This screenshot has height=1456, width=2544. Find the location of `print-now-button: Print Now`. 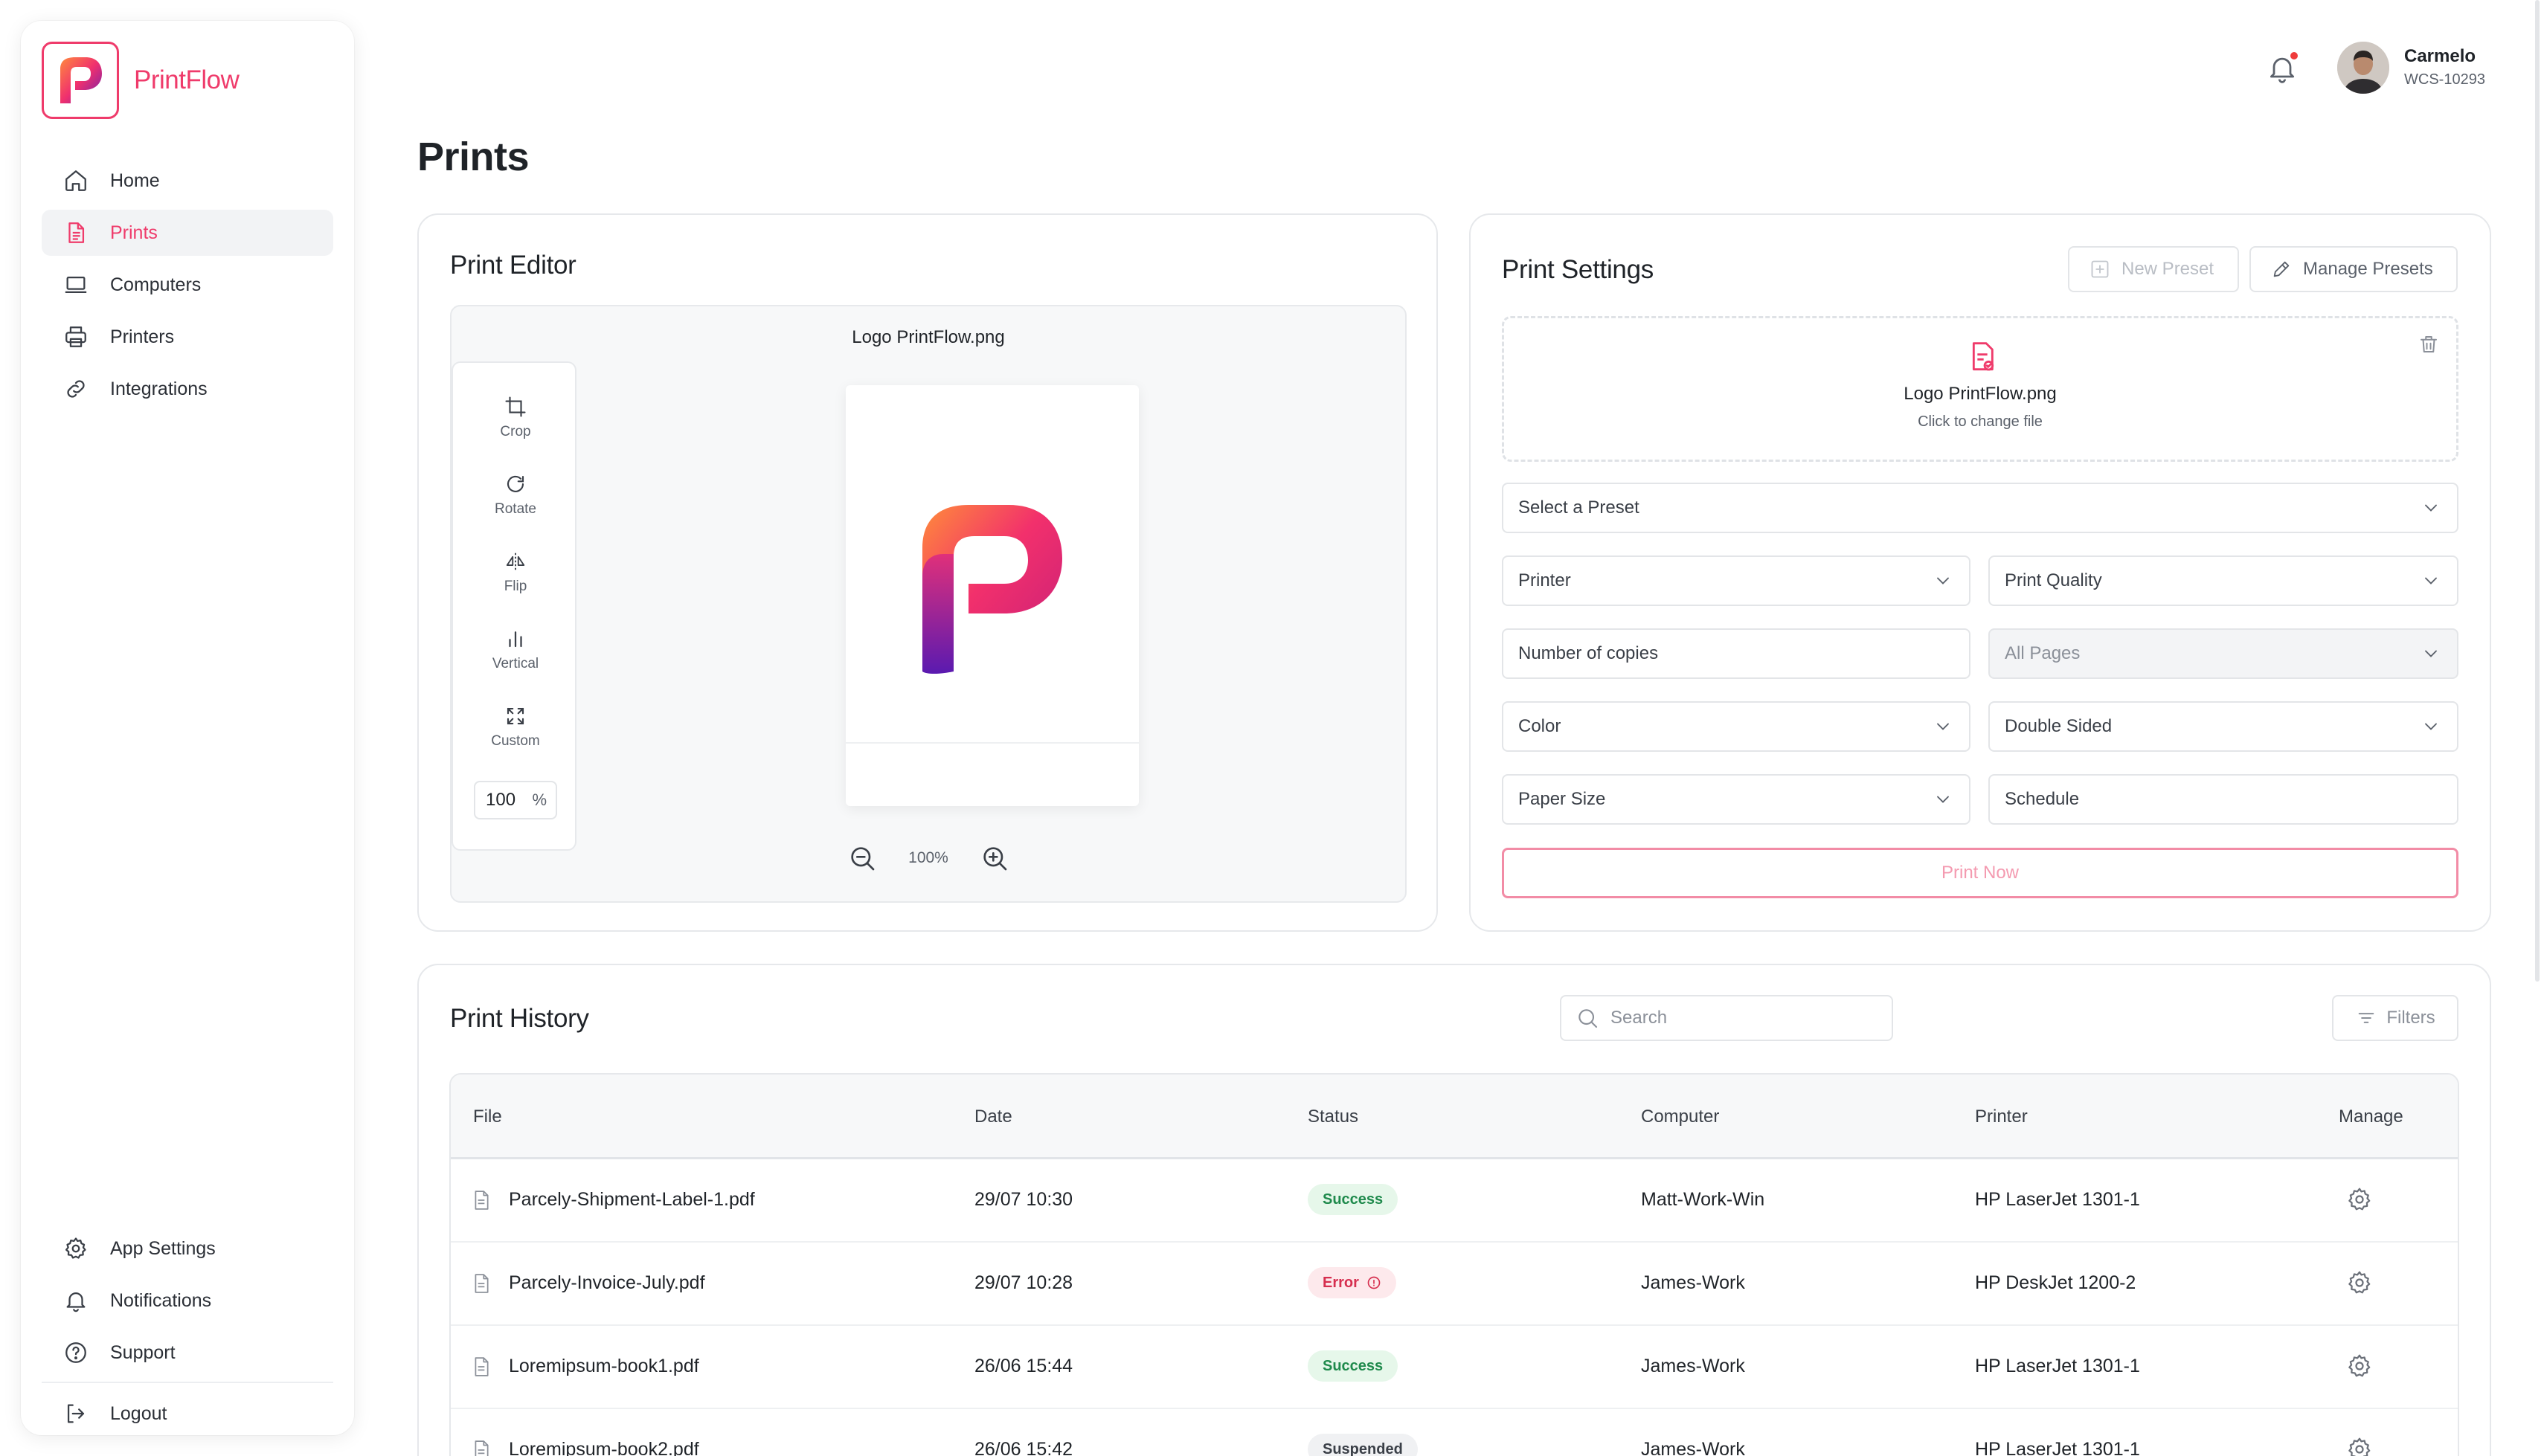

print-now-button: Print Now is located at coordinates (1980, 873).